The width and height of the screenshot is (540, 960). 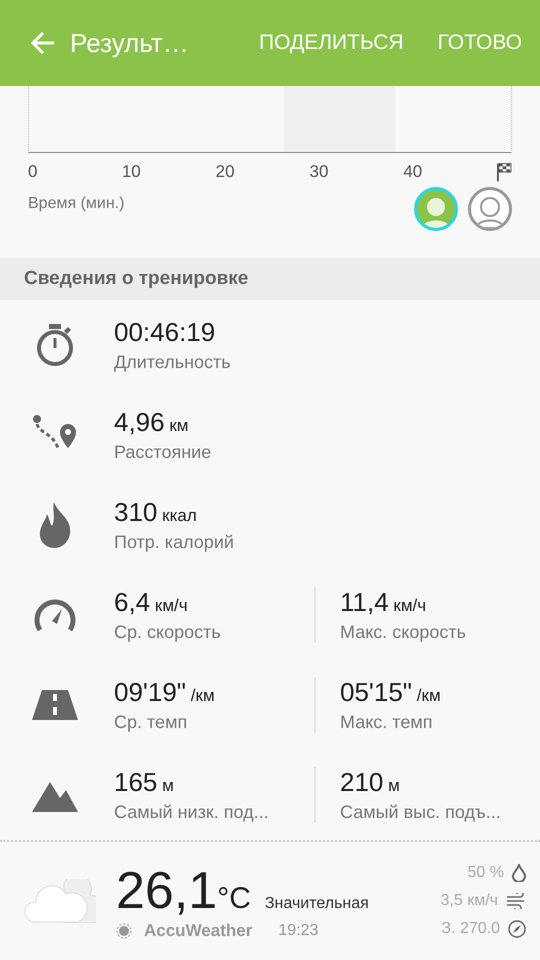 I want to click on back-icon, so click(x=43, y=43).